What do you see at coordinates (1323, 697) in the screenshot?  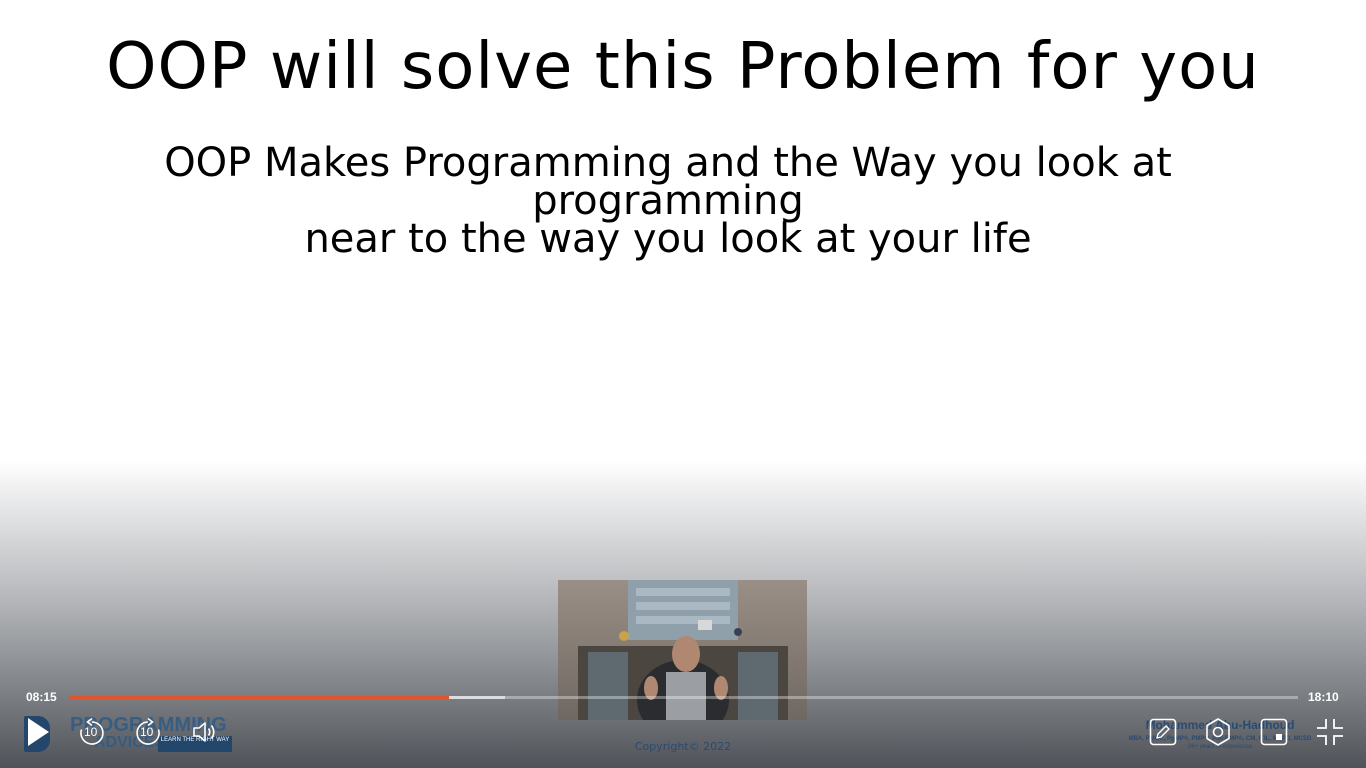 I see `duration-time: 18:10` at bounding box center [1323, 697].